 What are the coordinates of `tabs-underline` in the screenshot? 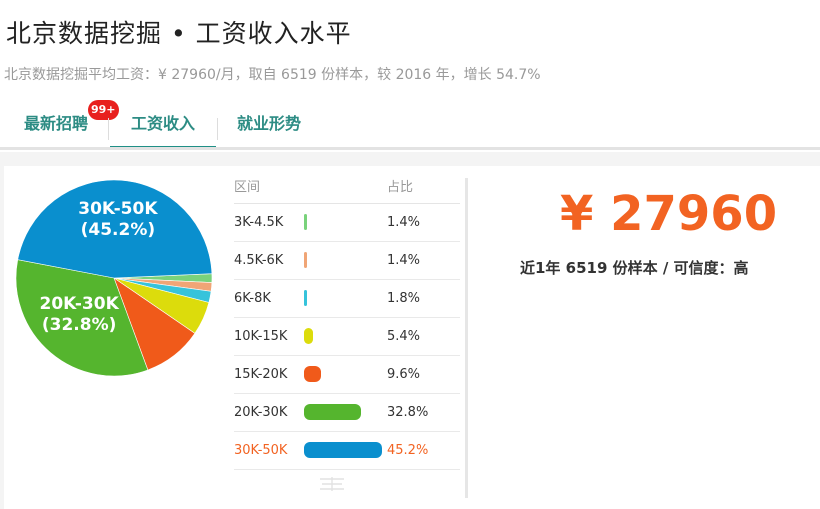 It's located at (410, 148).